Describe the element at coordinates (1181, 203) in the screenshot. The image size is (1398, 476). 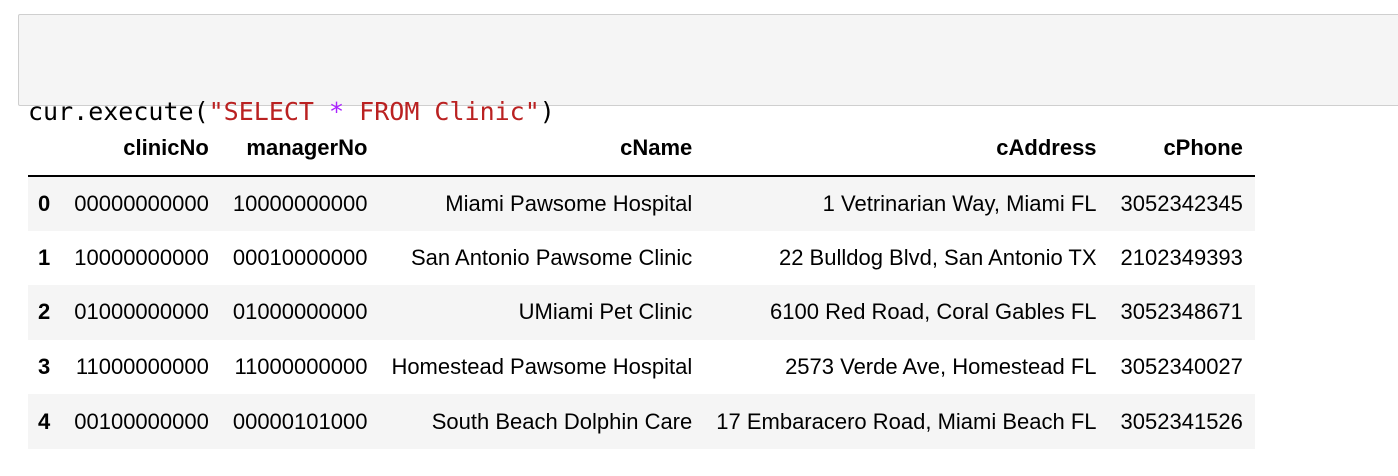
I see `cell-cphone: 3052342345` at that location.